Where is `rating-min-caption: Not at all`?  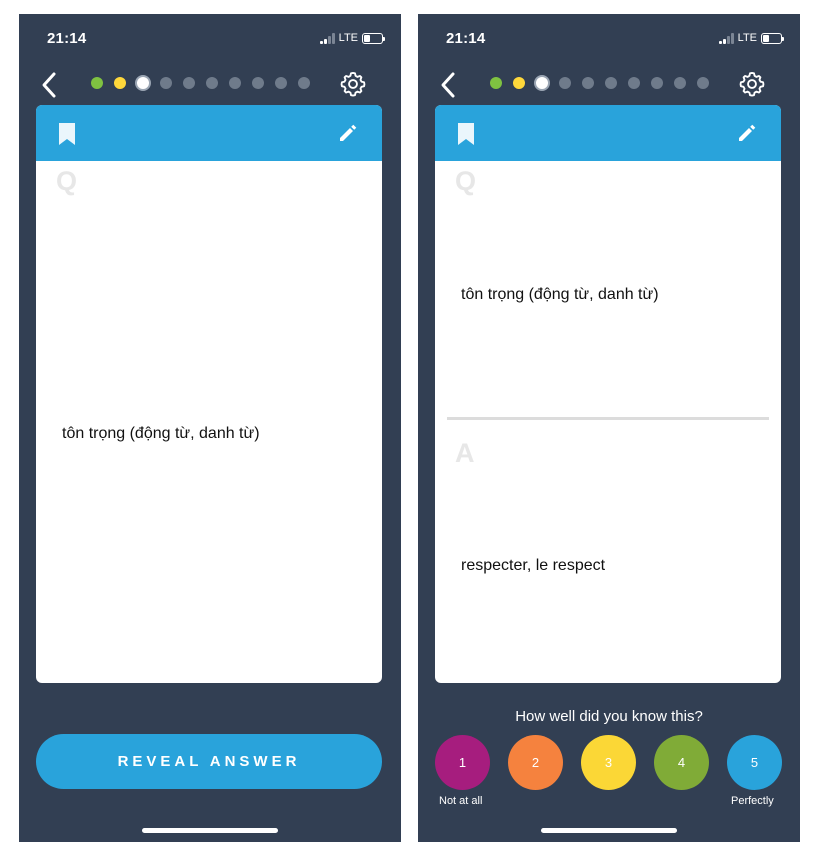
rating-min-caption: Not at all is located at coordinates (461, 801).